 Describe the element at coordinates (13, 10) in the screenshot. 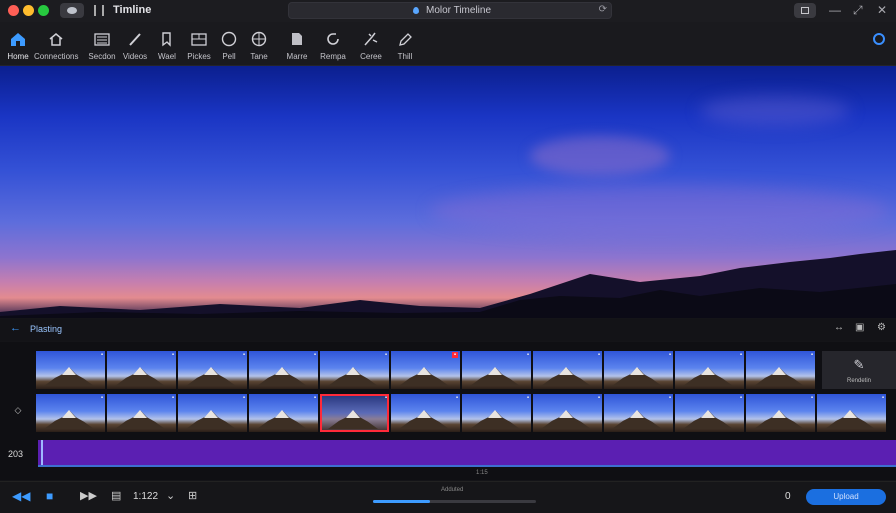

I see `close-window-button` at that location.